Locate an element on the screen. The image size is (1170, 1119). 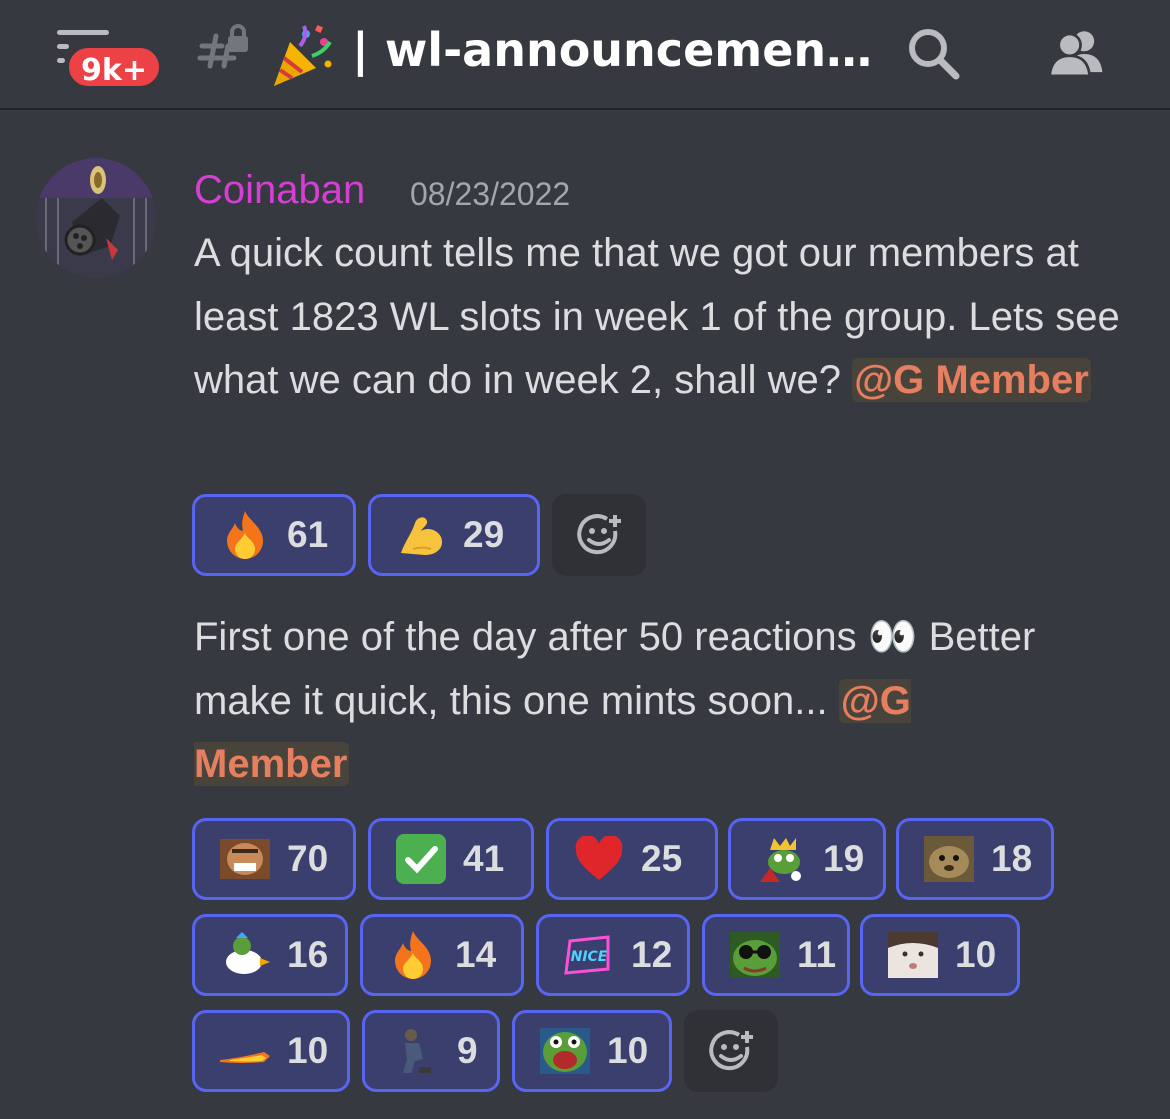
rocket-trail-emoji is located at coordinates (245, 1051).